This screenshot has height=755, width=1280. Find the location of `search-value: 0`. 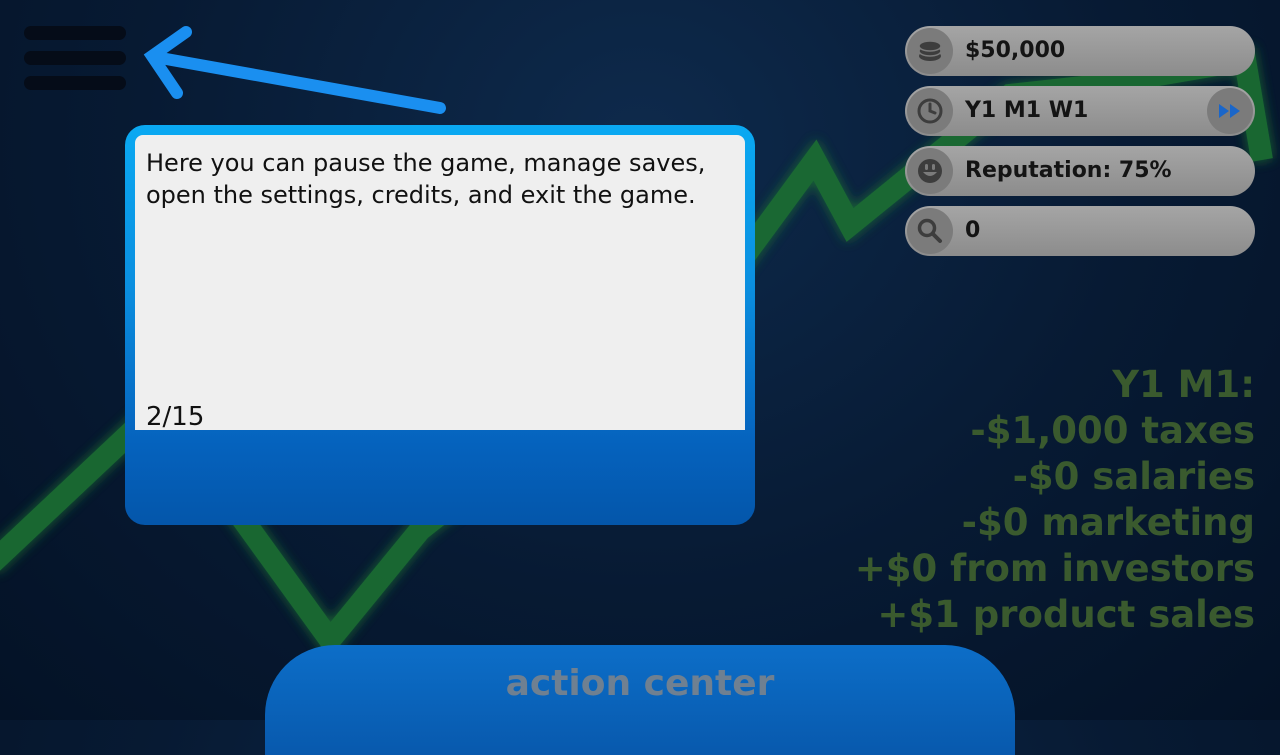

search-value: 0 is located at coordinates (973, 230).